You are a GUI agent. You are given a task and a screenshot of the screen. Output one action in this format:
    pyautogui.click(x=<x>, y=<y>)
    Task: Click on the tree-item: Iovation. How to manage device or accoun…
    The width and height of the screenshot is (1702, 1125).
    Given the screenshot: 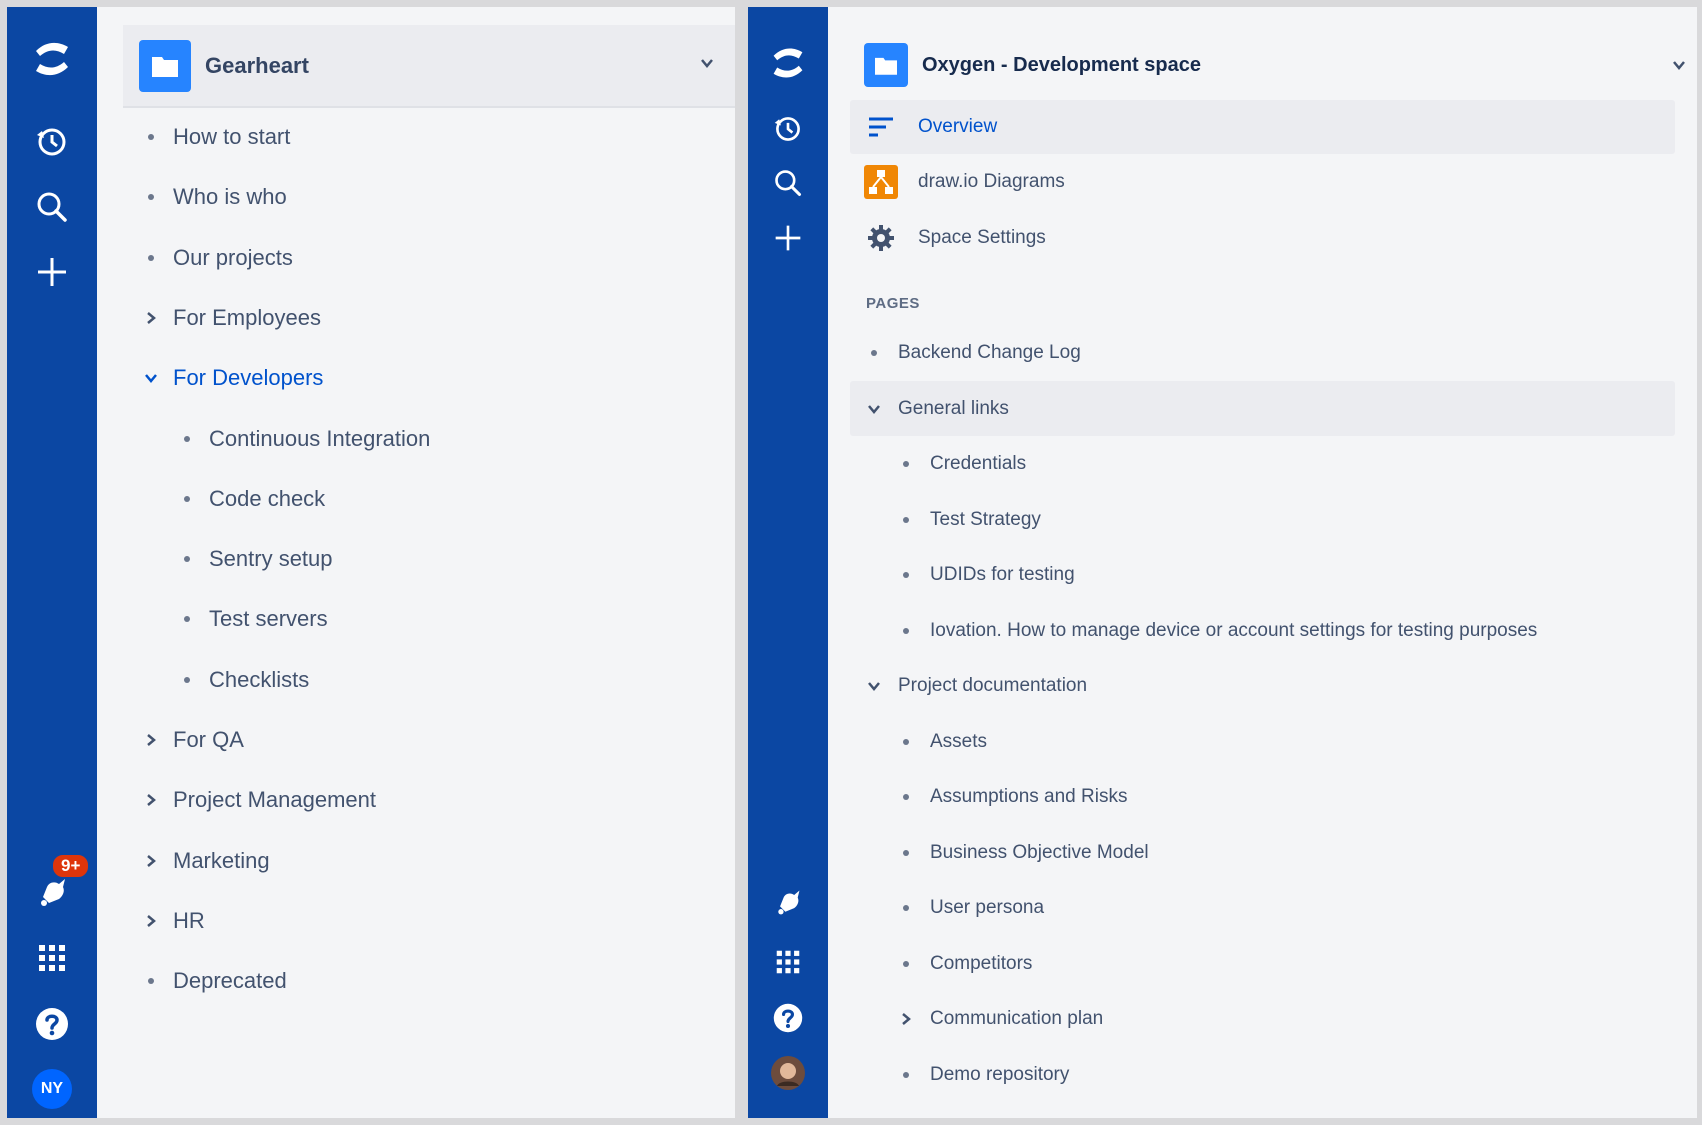 What is the action you would take?
    pyautogui.click(x=1213, y=631)
    